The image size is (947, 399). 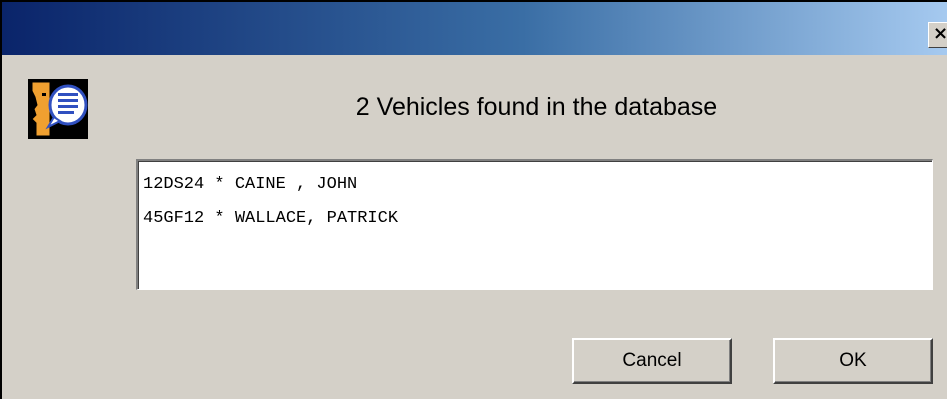 What do you see at coordinates (853, 361) in the screenshot?
I see `ok-button: OK` at bounding box center [853, 361].